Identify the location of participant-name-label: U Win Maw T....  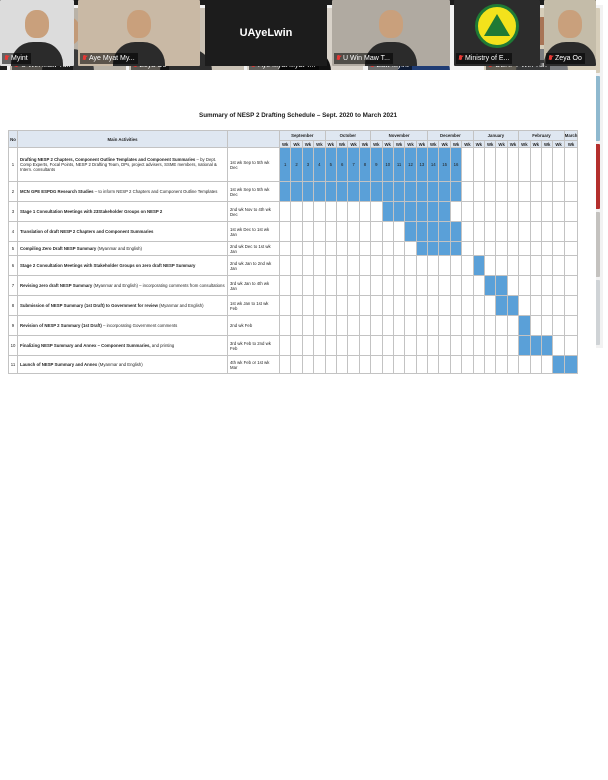
(363, 58).